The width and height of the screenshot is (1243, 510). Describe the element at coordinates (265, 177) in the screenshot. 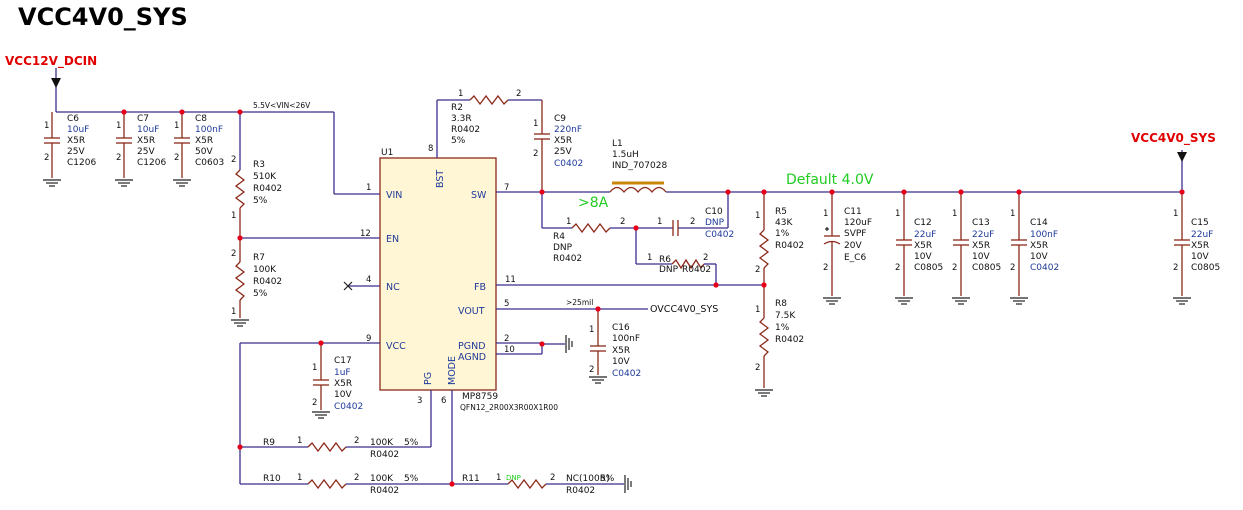

I see `svg-text: 510K` at that location.